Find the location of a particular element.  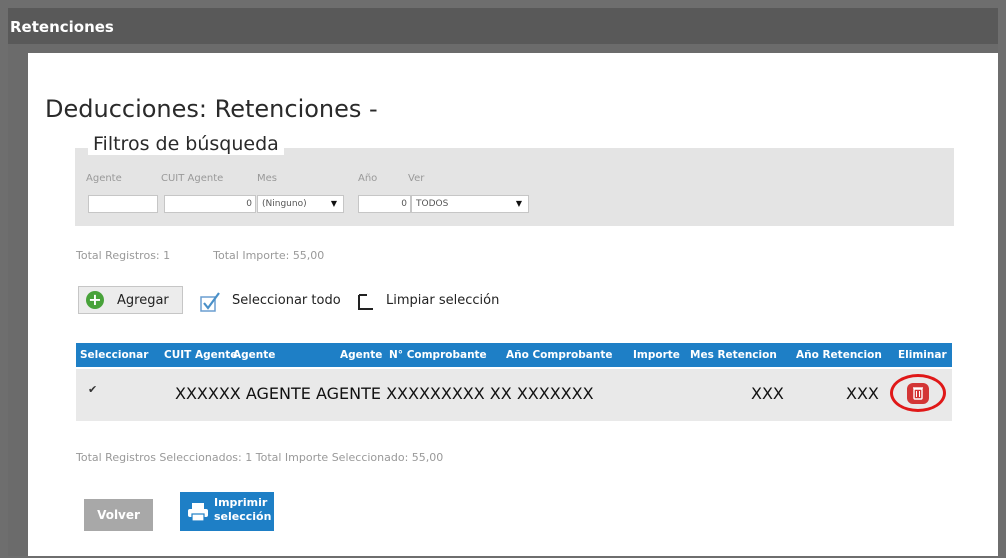

add-button: + Agregar is located at coordinates (130, 300).